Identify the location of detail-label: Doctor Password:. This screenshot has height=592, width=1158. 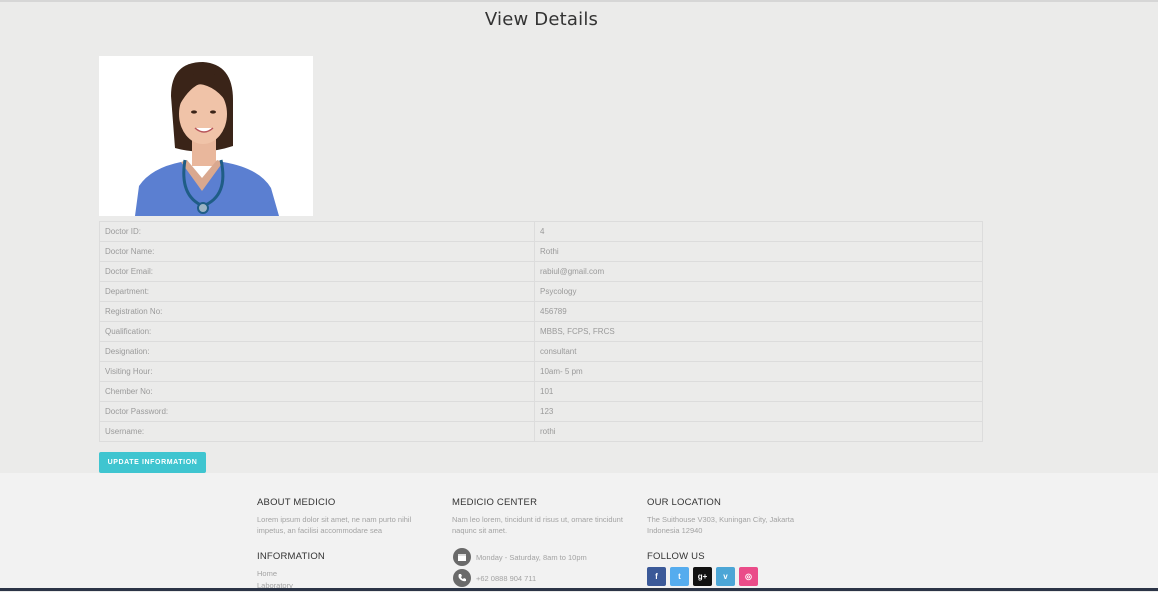
(317, 411).